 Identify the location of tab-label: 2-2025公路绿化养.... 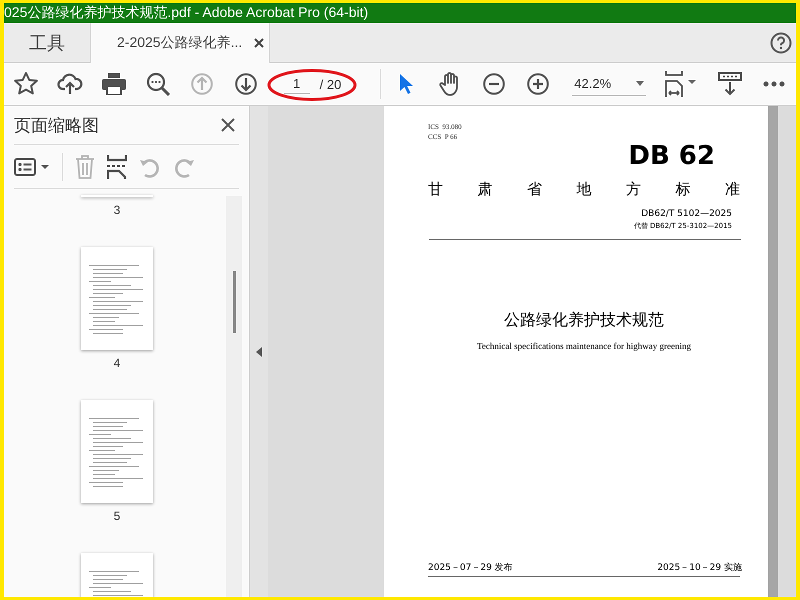
(179, 43).